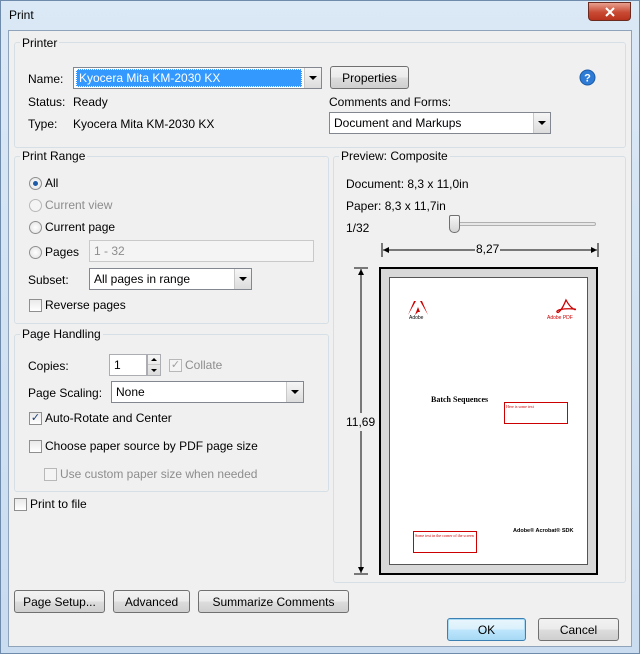 The height and width of the screenshot is (654, 640). Describe the element at coordinates (80, 227) in the screenshot. I see `radio-current-page-label: Current page` at that location.